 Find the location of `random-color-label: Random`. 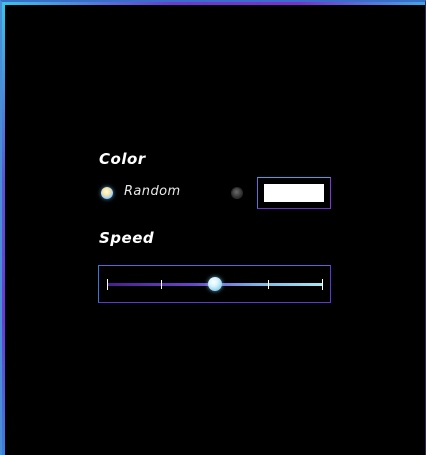

random-color-label: Random is located at coordinates (152, 191).